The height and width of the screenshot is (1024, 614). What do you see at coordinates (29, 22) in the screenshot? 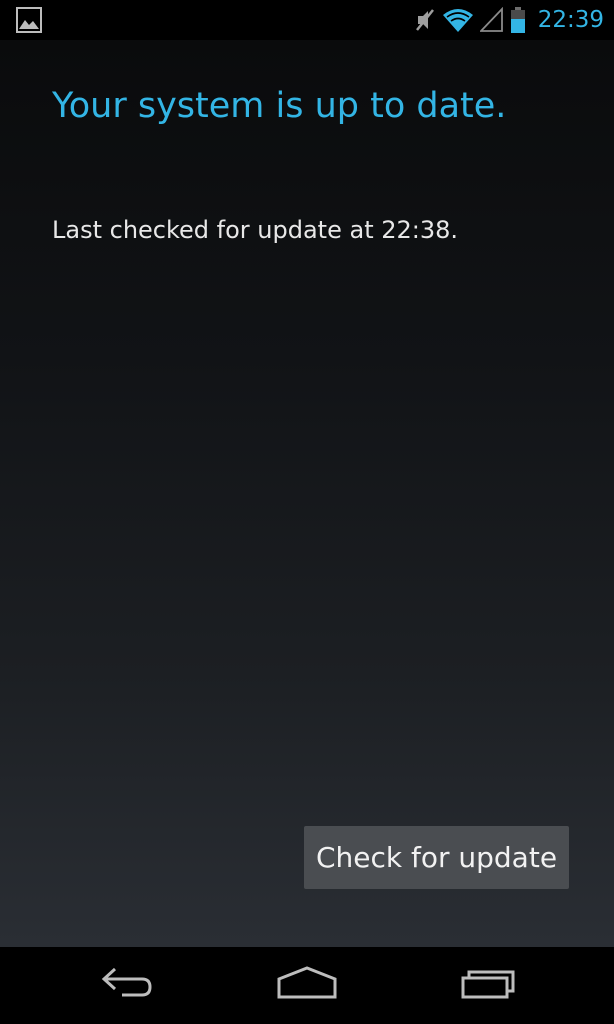
I see `gallery-notification-icon` at bounding box center [29, 22].